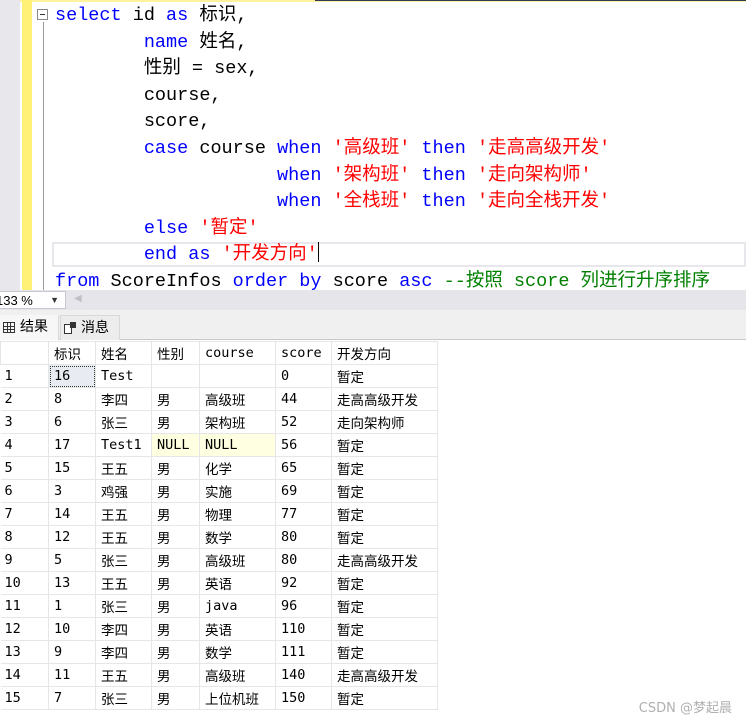 This screenshot has width=746, height=724. Describe the element at coordinates (123, 445) in the screenshot. I see `cell-name: Test1` at that location.